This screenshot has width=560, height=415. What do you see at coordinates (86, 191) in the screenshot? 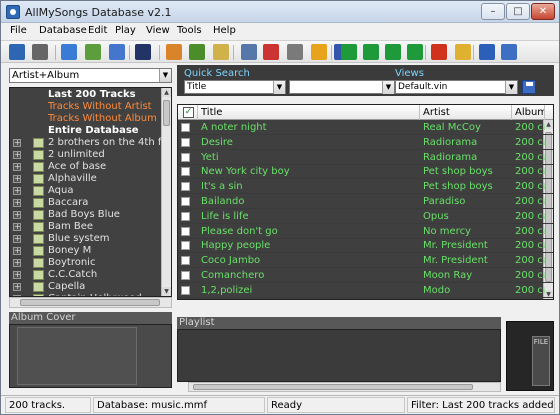
I see `tree-artist-item: + Aqua` at bounding box center [86, 191].